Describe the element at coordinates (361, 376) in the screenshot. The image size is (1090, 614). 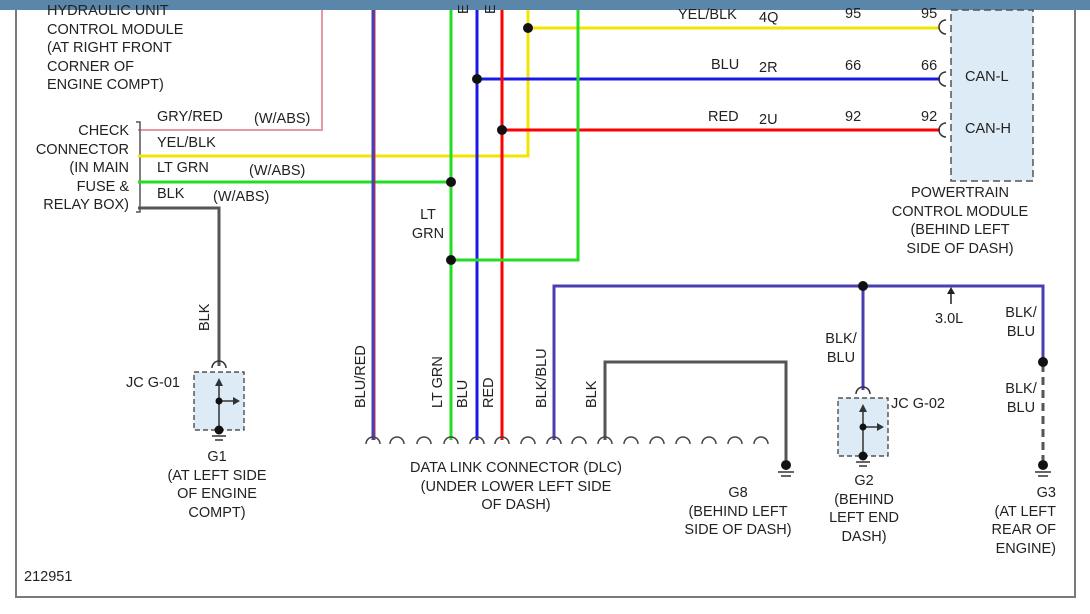
I see `blu-red-vlabel: BLU/RED` at that location.